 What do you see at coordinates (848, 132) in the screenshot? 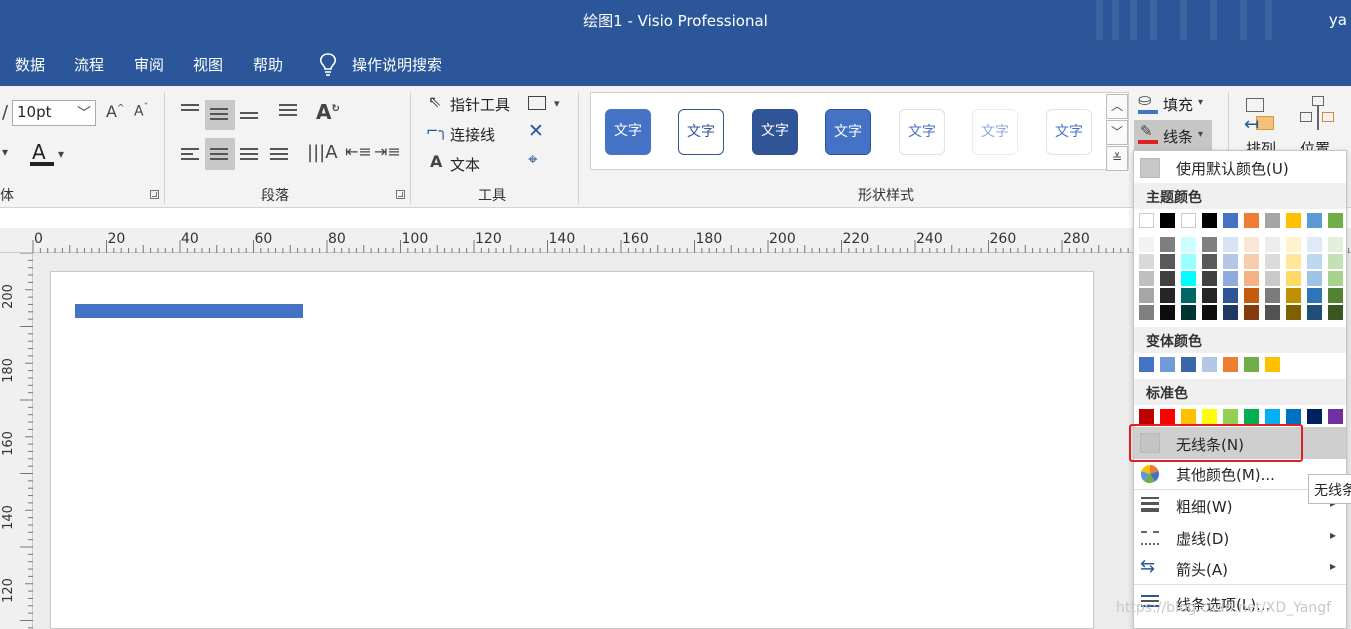
I see `style-swatch-4: 文字` at bounding box center [848, 132].